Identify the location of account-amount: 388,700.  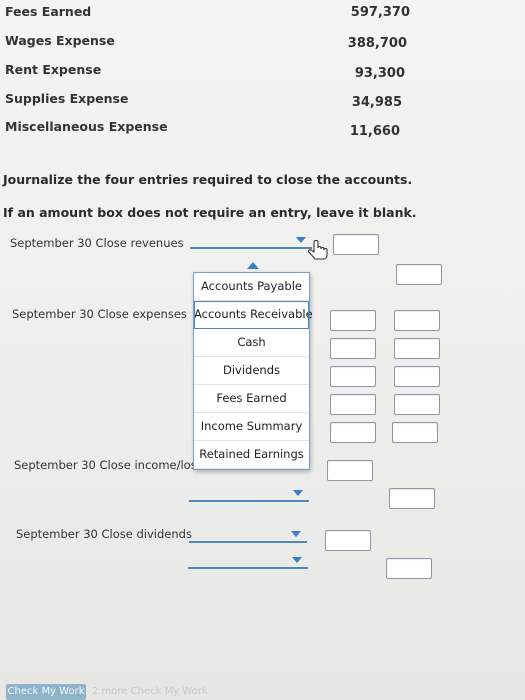
(377, 43).